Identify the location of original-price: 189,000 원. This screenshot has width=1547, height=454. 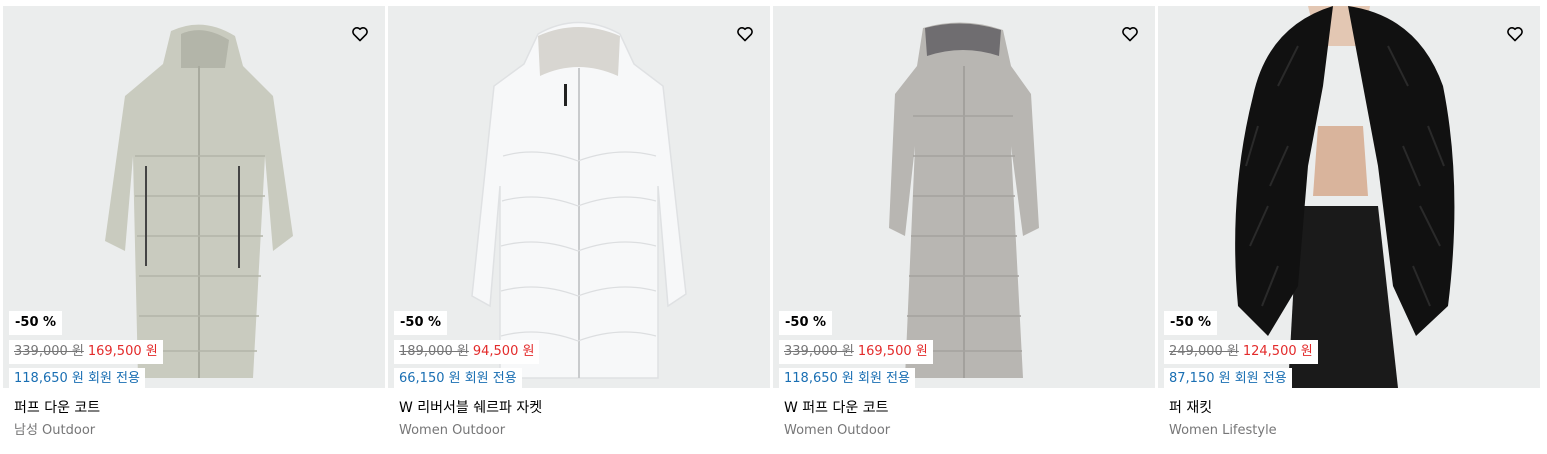
(434, 351).